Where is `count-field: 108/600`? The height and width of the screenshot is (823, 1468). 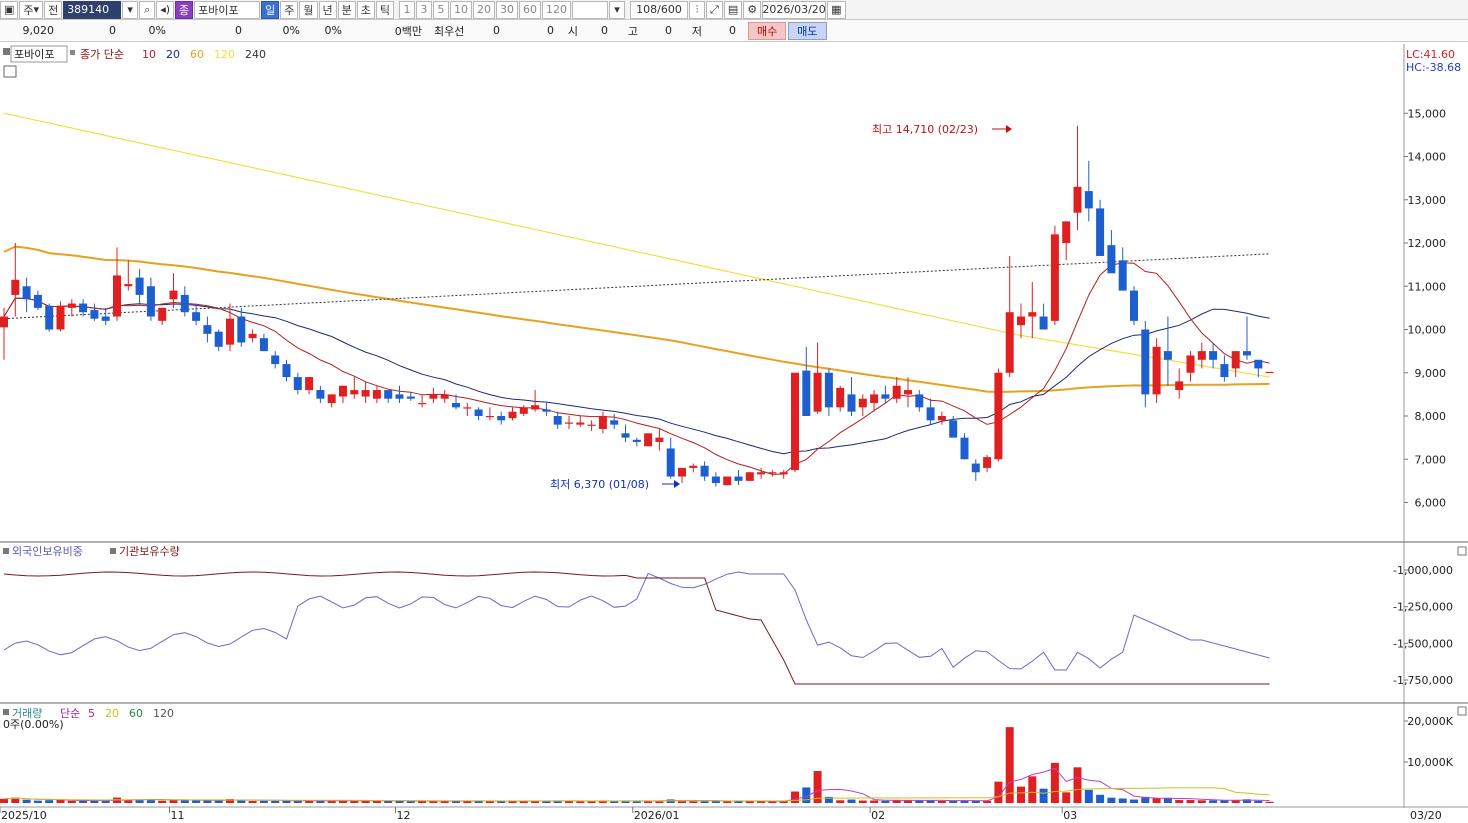 count-field: 108/600 is located at coordinates (659, 9).